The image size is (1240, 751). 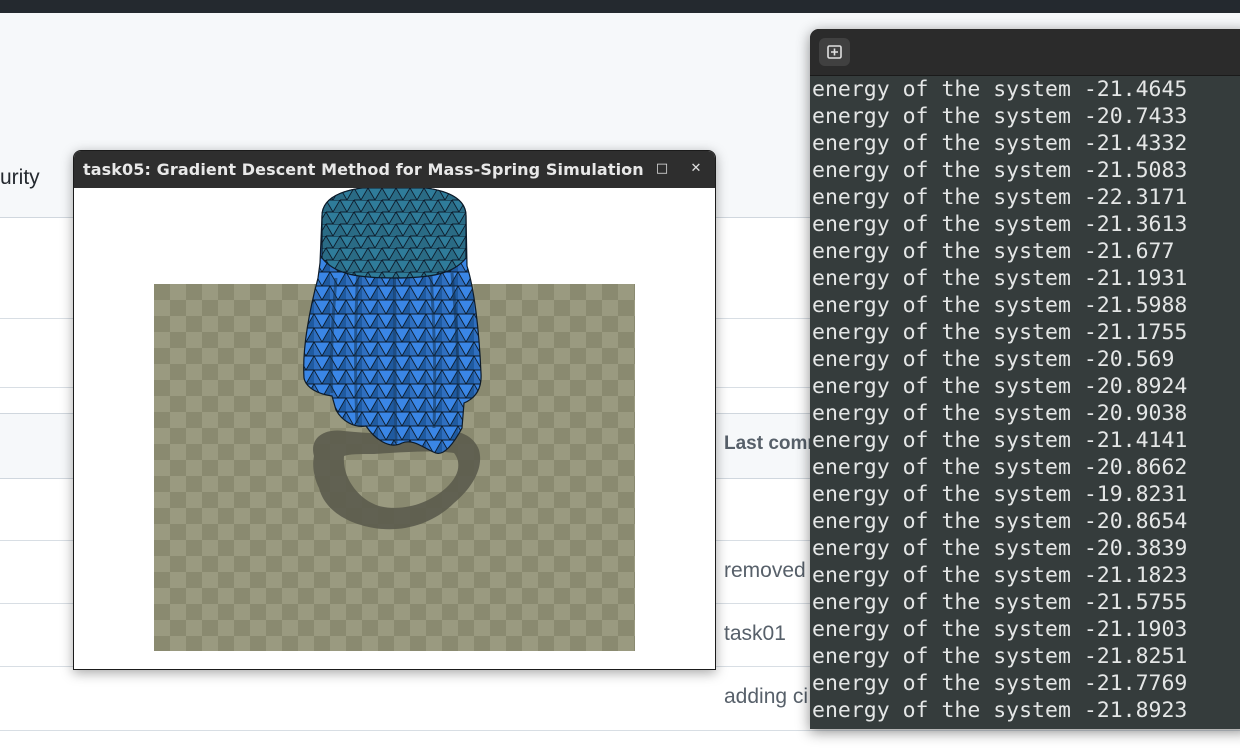 I want to click on terminal-line: energy of the system -21.4332, so click(x=1000, y=143).